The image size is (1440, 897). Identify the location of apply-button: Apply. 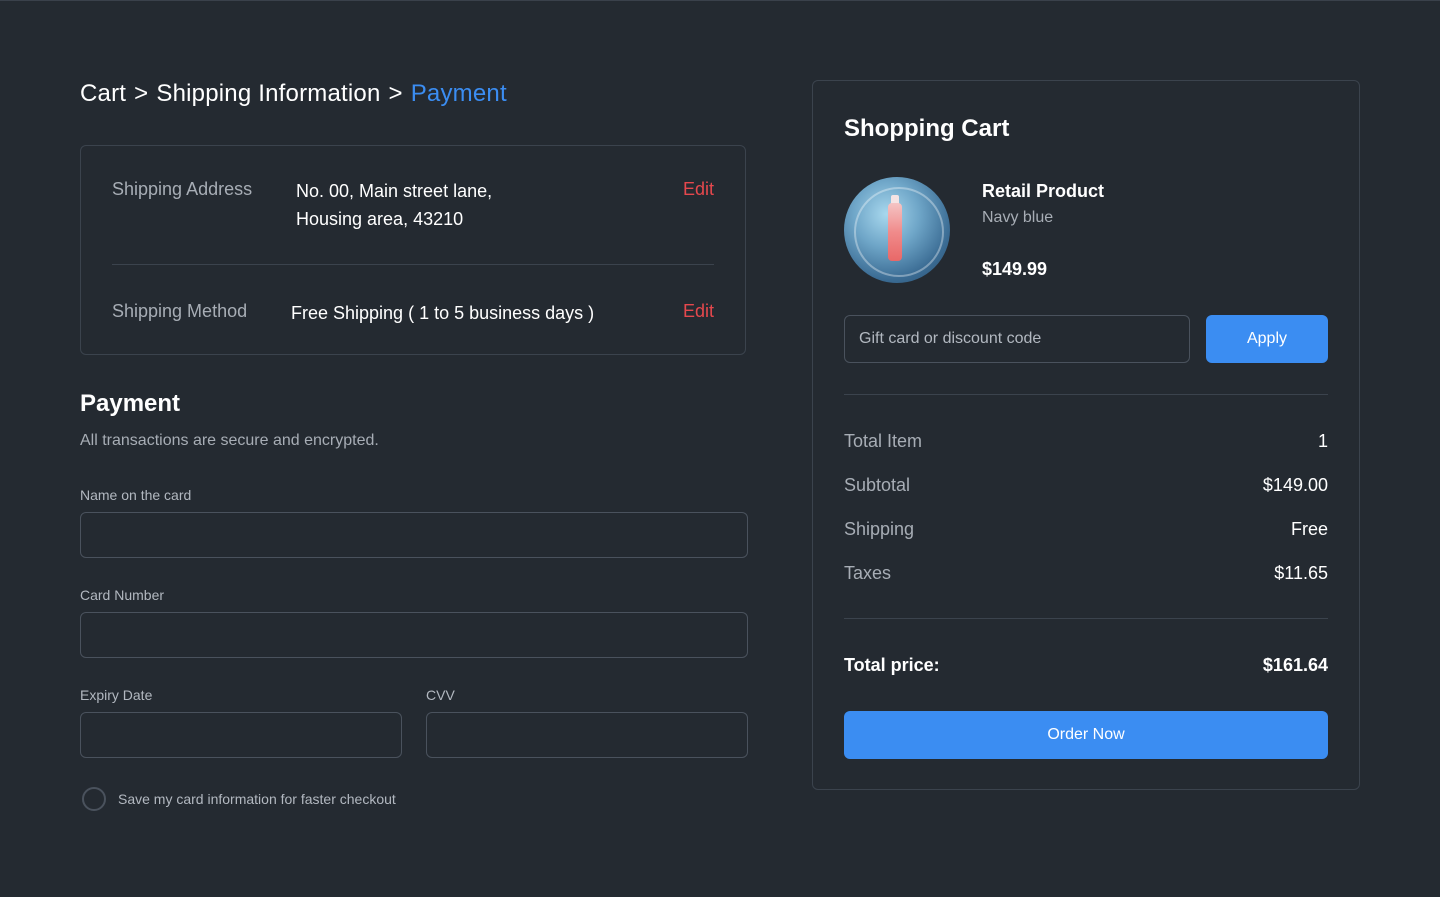
(1267, 339).